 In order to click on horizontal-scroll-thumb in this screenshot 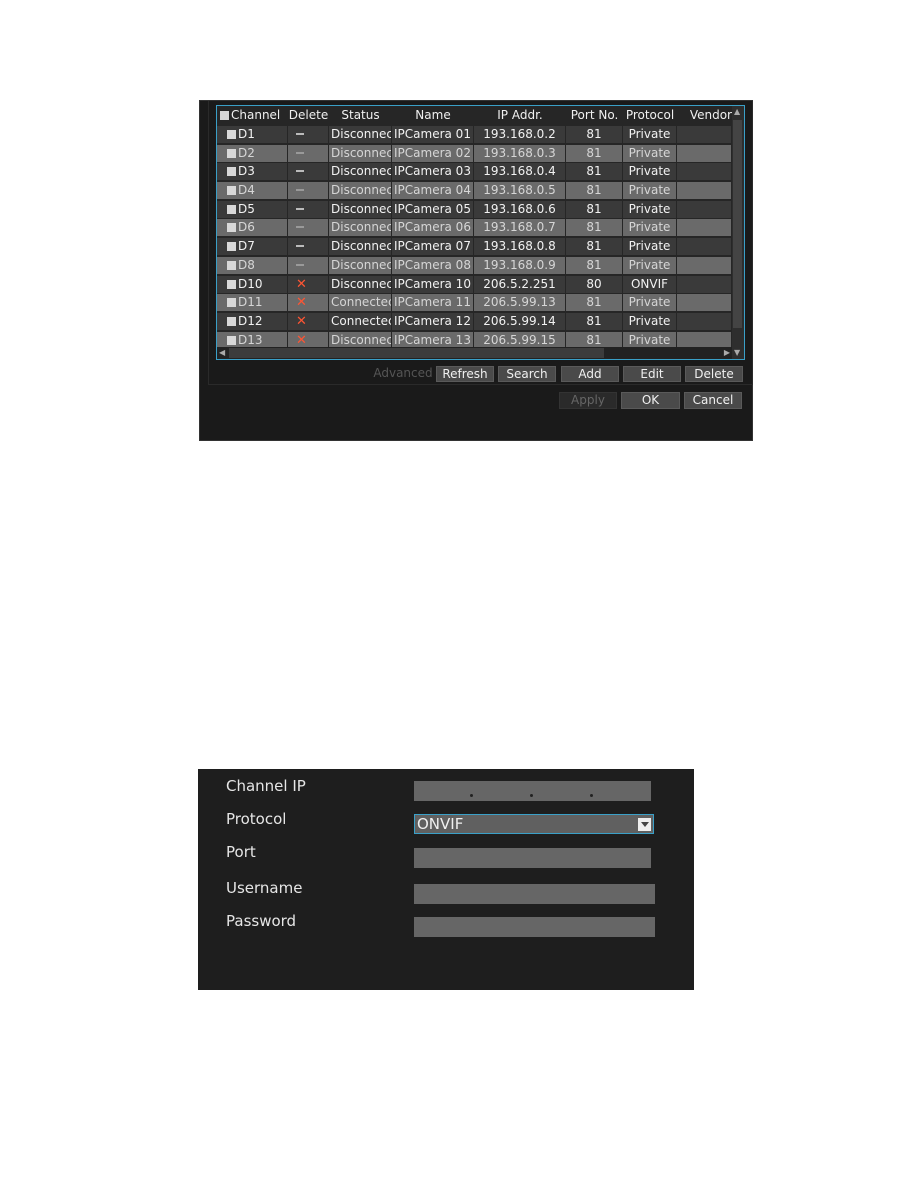, I will do `click(416, 353)`.